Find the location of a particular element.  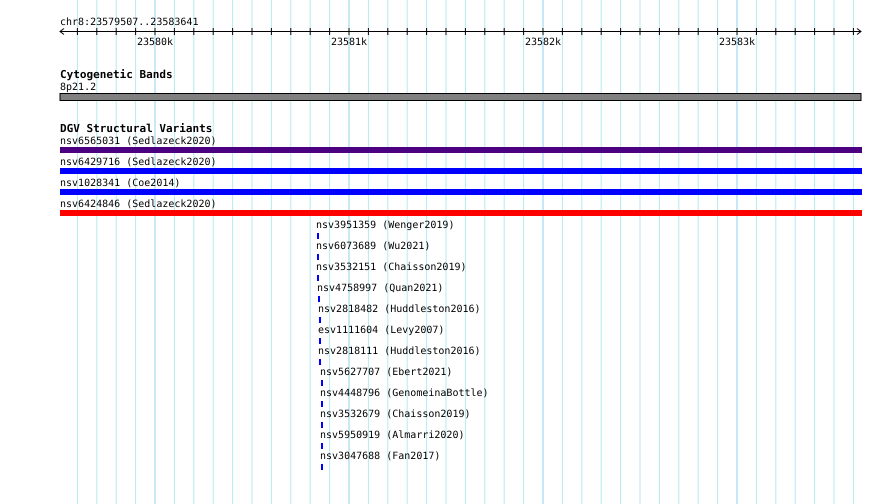

variant-label: nsv4758997 (Quan2021) is located at coordinates (380, 288).